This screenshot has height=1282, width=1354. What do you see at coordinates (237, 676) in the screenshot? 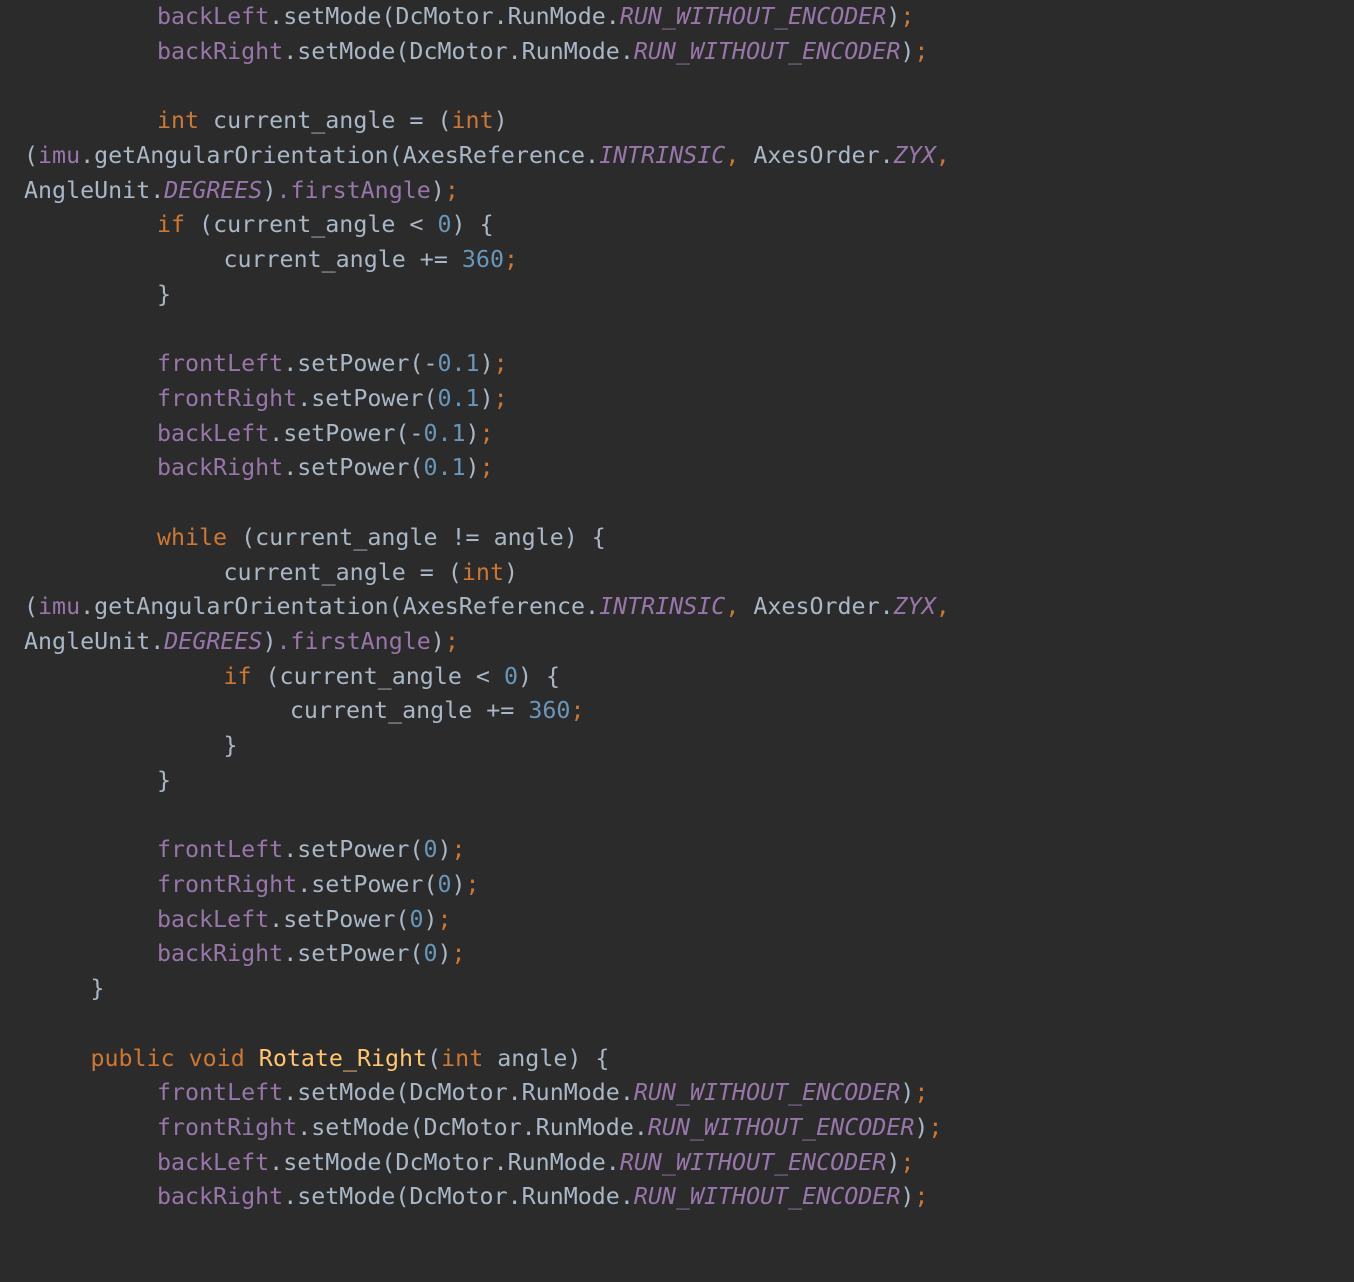
I see `code-token-keyword: if` at bounding box center [237, 676].